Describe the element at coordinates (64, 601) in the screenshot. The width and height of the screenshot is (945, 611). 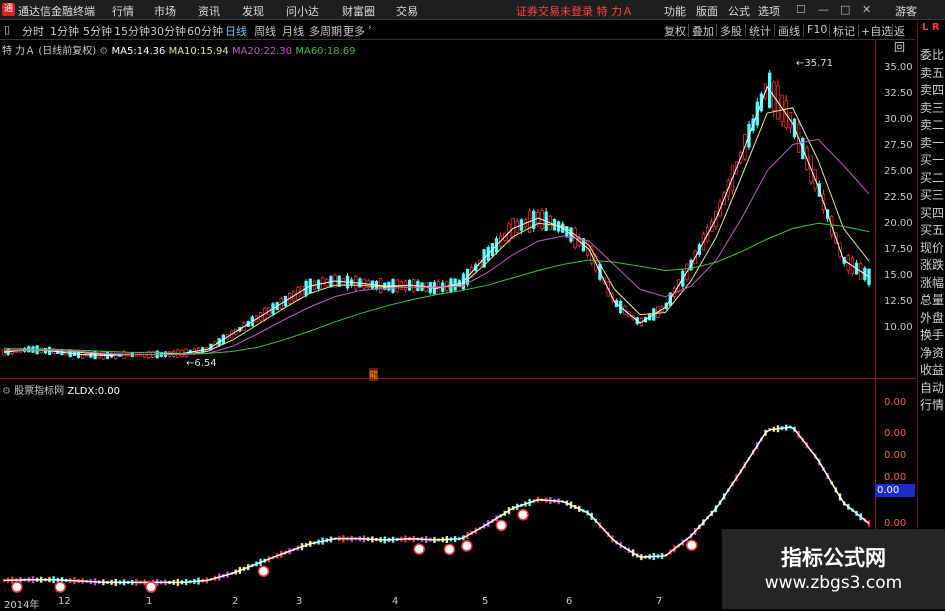
I see `time-tick: 12` at that location.